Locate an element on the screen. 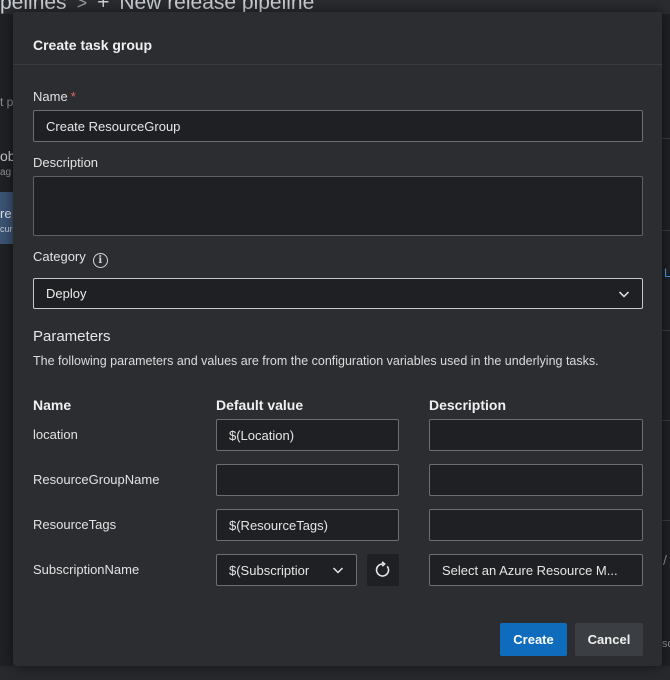 Image resolution: width=670 pixels, height=680 pixels. name-label: Name * is located at coordinates (54, 96).